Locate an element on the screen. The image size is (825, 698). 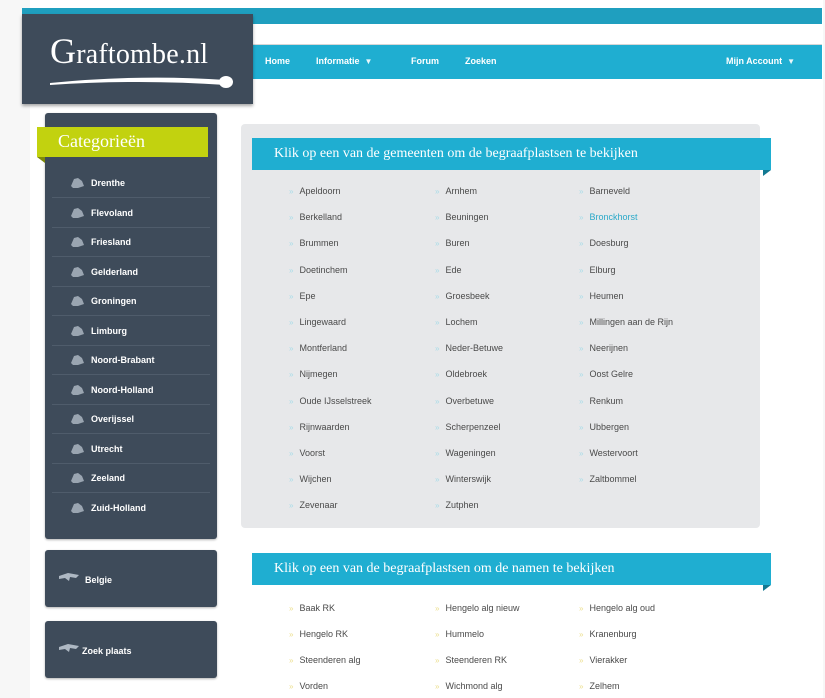
sidebar-item-groningen: Groningen is located at coordinates (131, 301).